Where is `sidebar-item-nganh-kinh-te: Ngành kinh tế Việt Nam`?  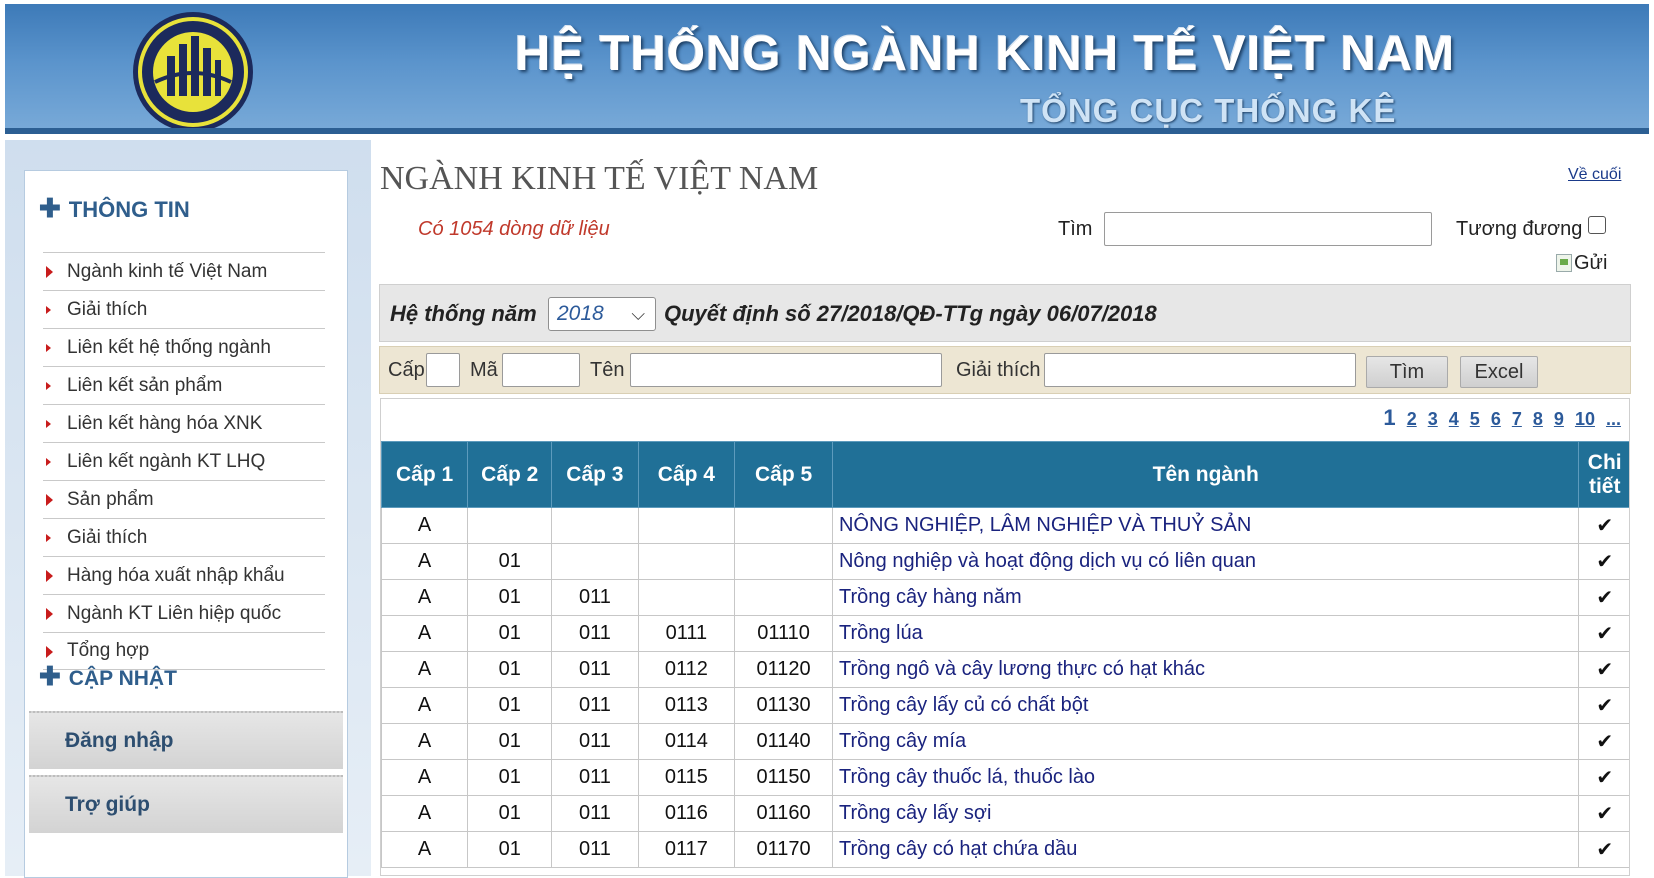 sidebar-item-nganh-kinh-te: Ngành kinh tế Việt Nam is located at coordinates (184, 271).